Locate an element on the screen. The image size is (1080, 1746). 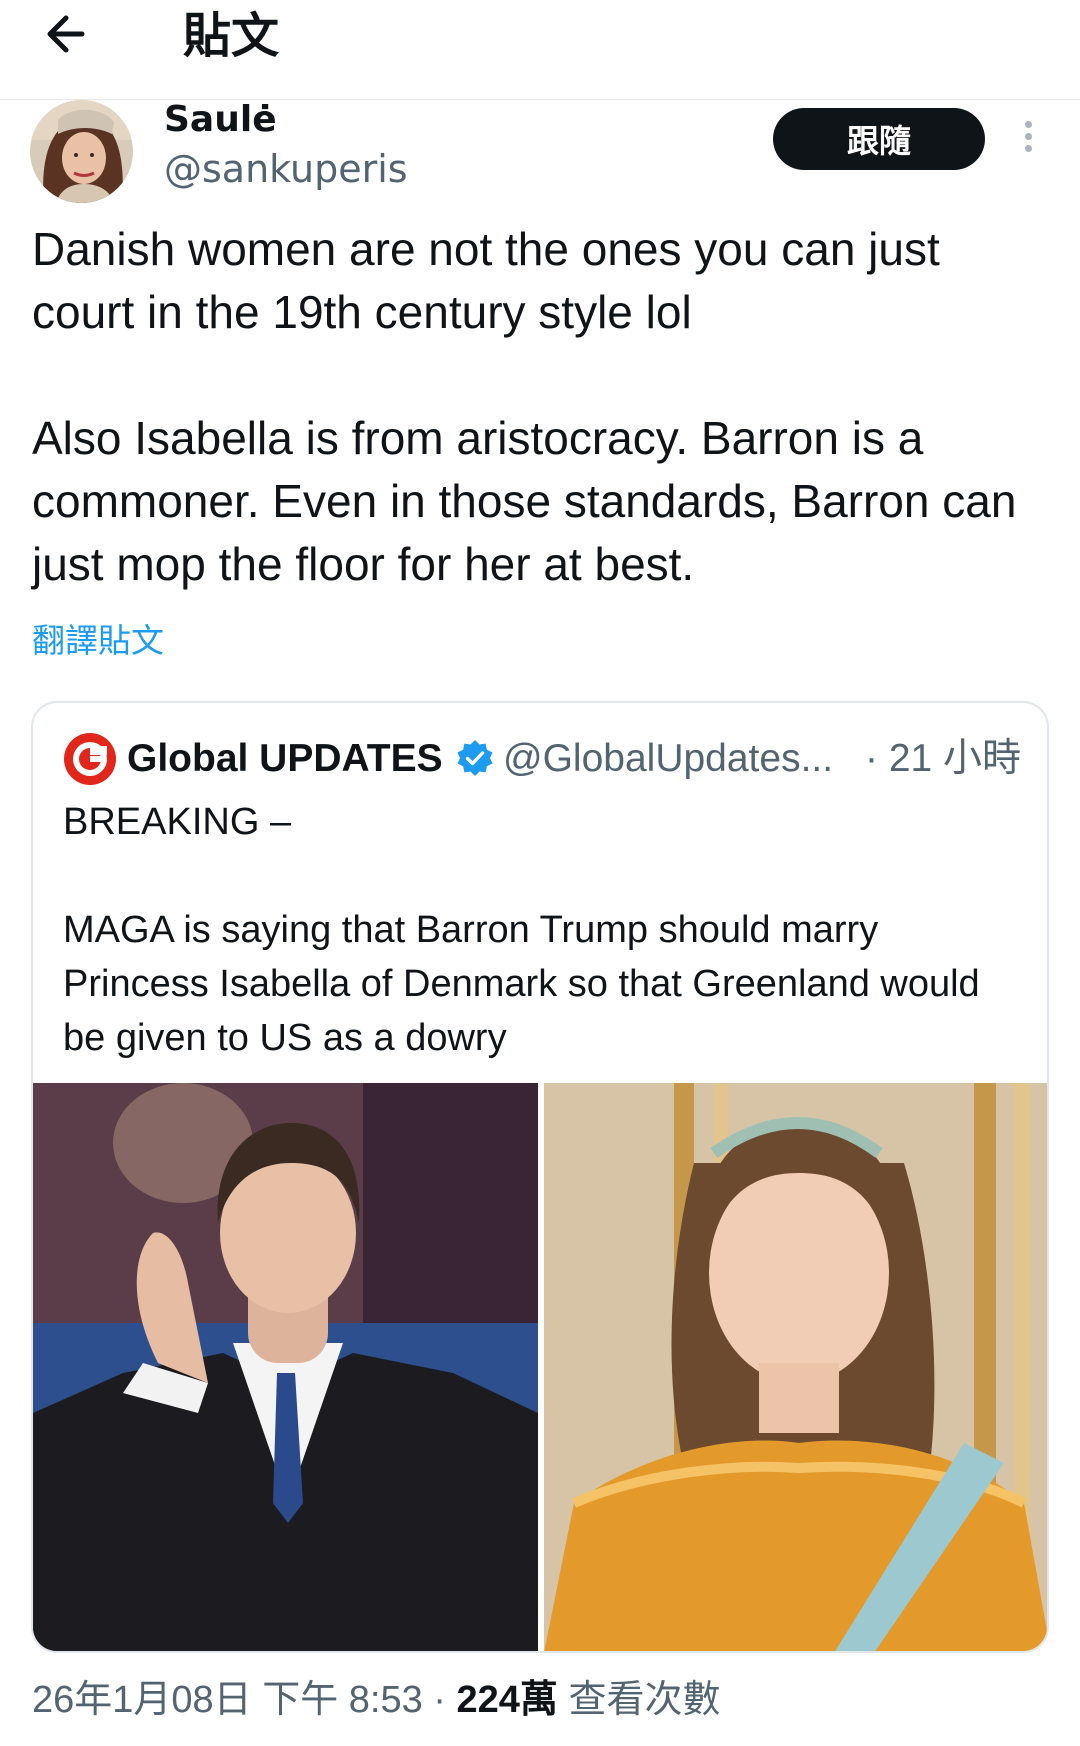
more-vertical-icon is located at coordinates (1028, 136).